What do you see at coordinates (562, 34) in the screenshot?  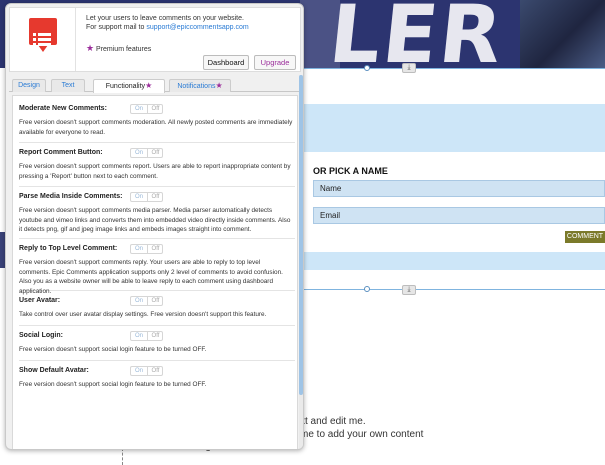 I see `hero-photo` at bounding box center [562, 34].